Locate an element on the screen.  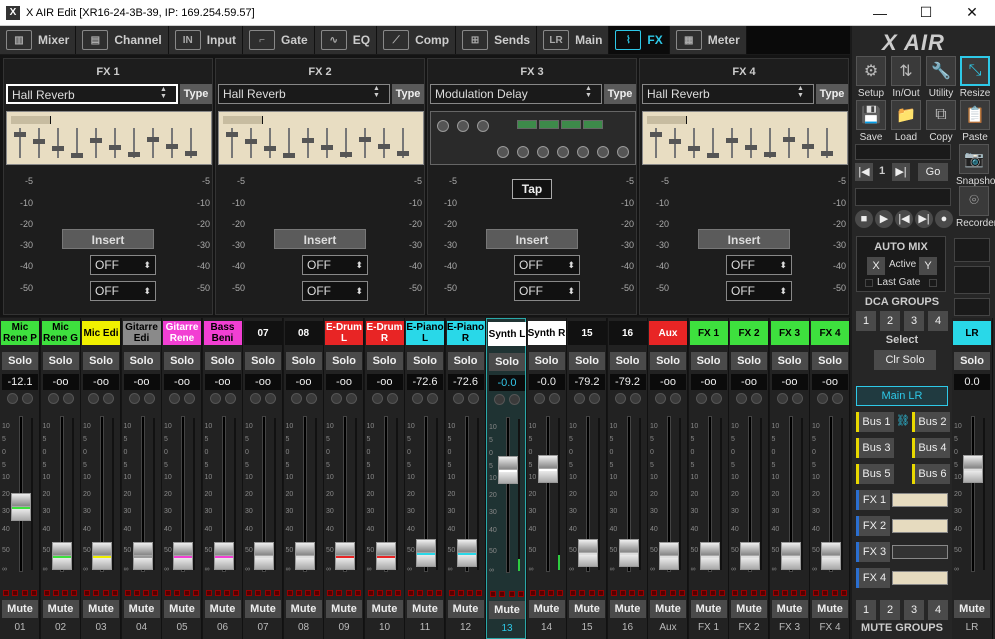
channel-name: LR is located at coordinates (972, 333).